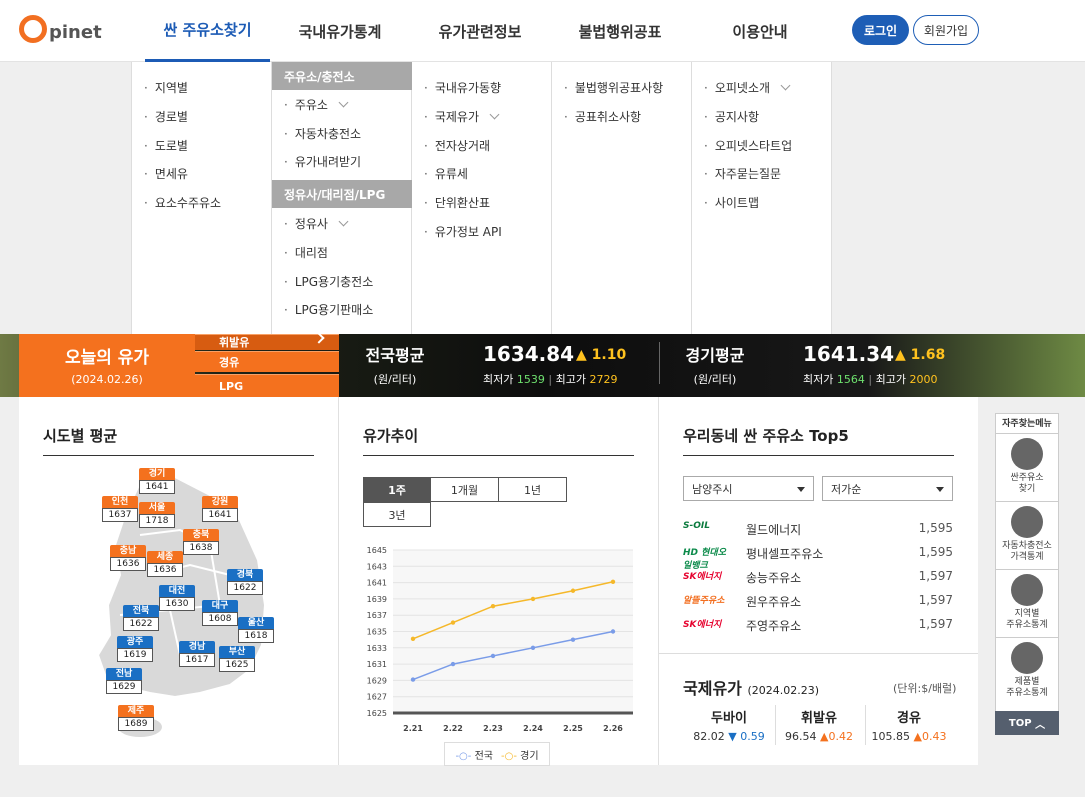 The height and width of the screenshot is (797, 1085). Describe the element at coordinates (135, 655) in the screenshot. I see `region-value: 1619` at that location.